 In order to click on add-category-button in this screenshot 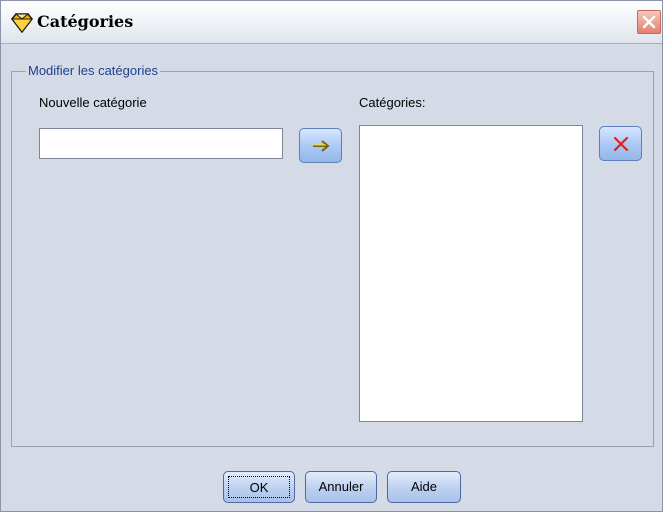, I will do `click(320, 145)`.